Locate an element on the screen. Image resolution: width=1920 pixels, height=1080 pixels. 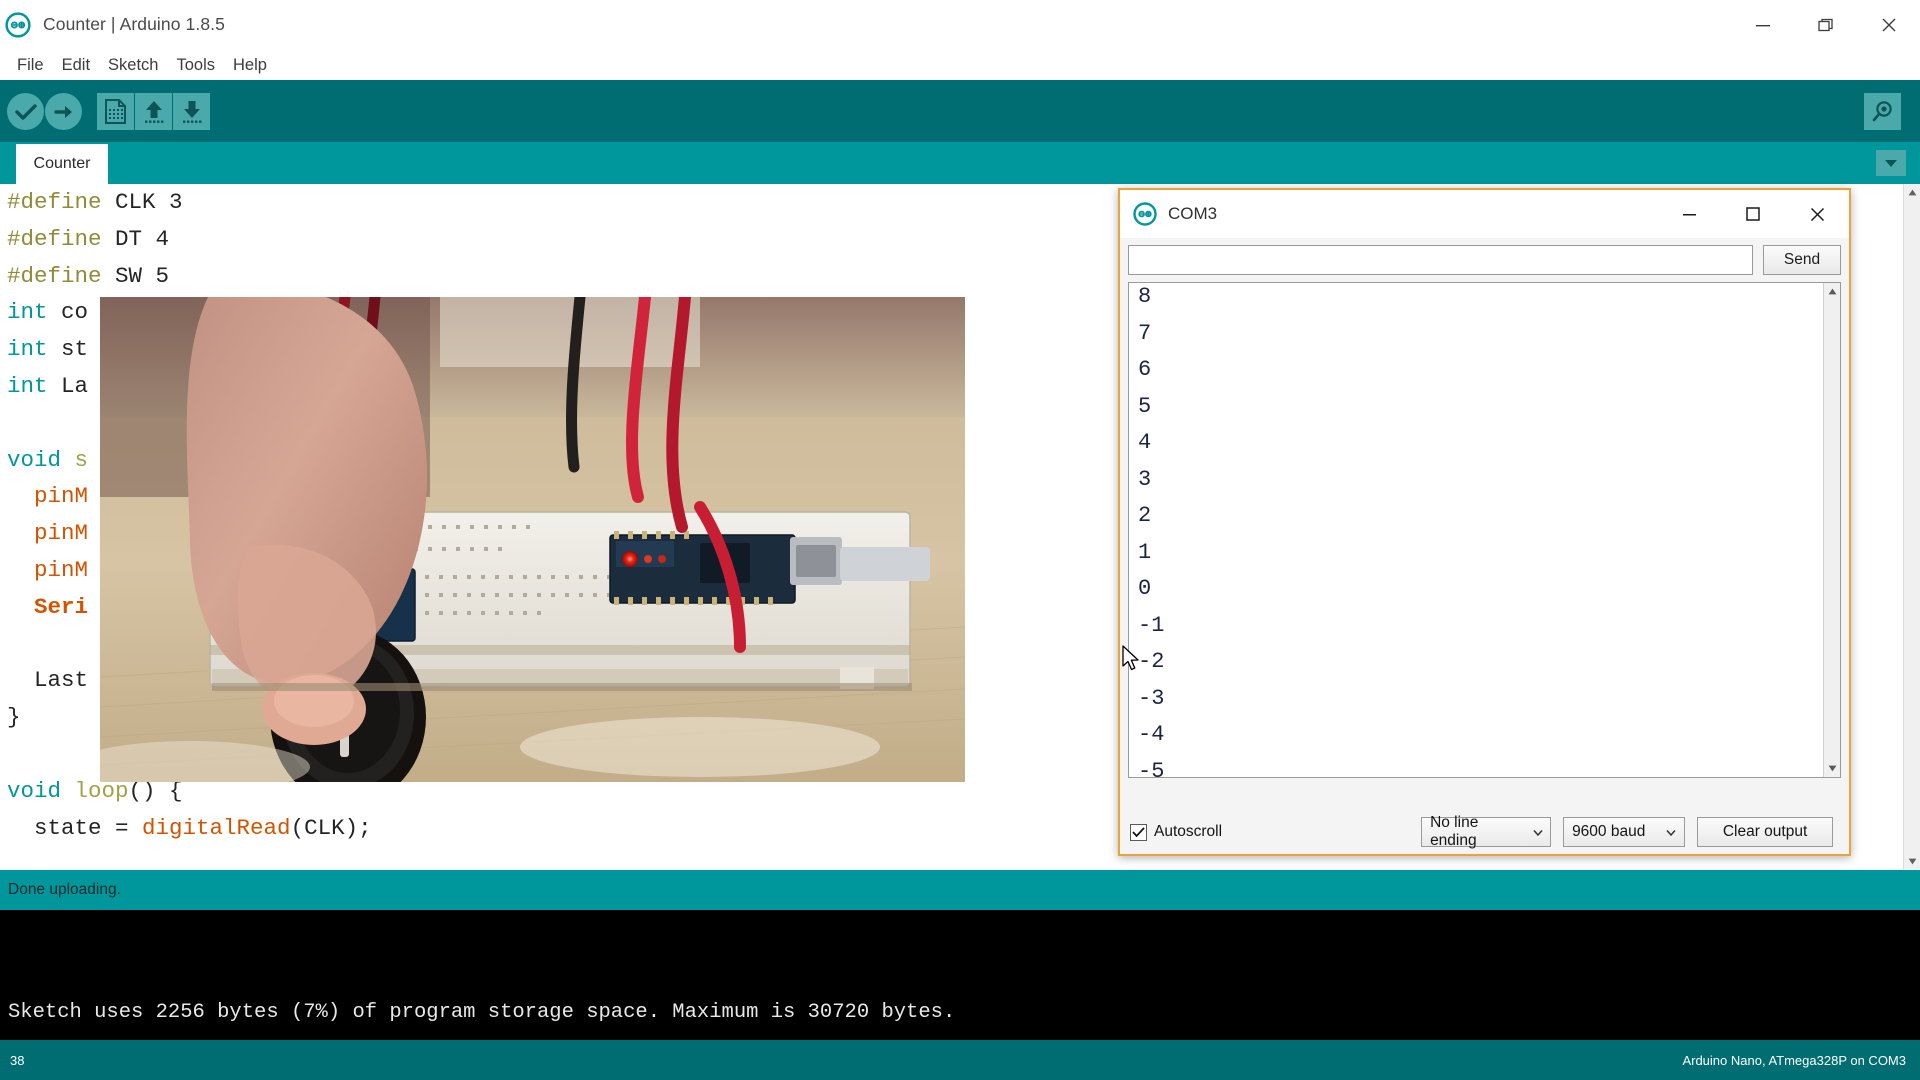
serial-output-line: 8 is located at coordinates (1145, 296).